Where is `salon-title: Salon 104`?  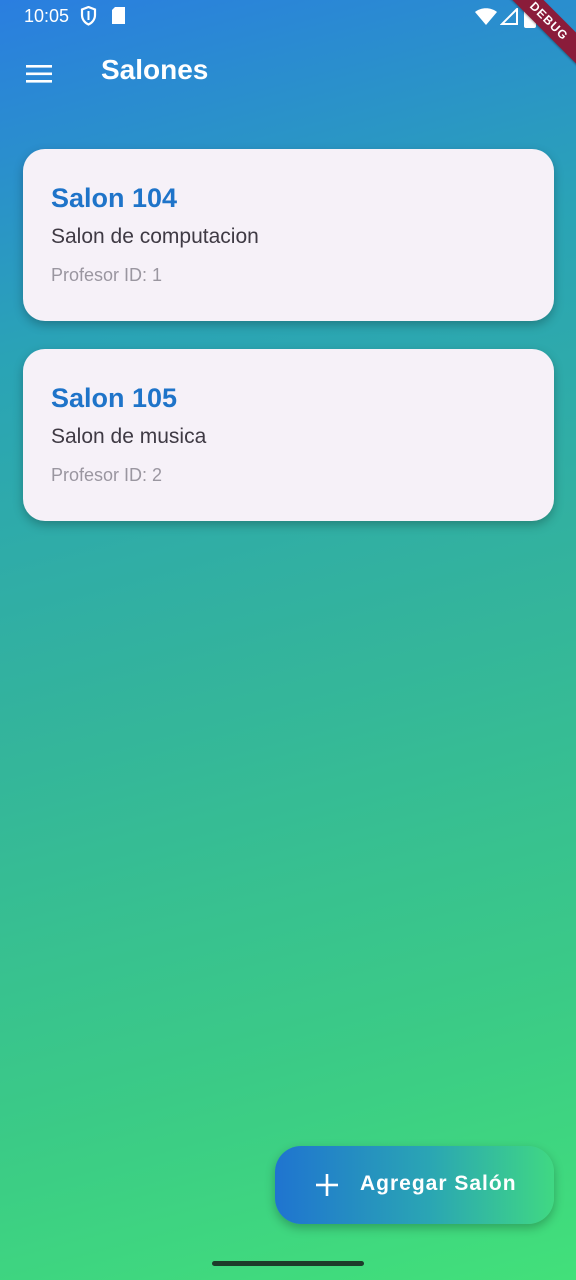 salon-title: Salon 104 is located at coordinates (114, 198).